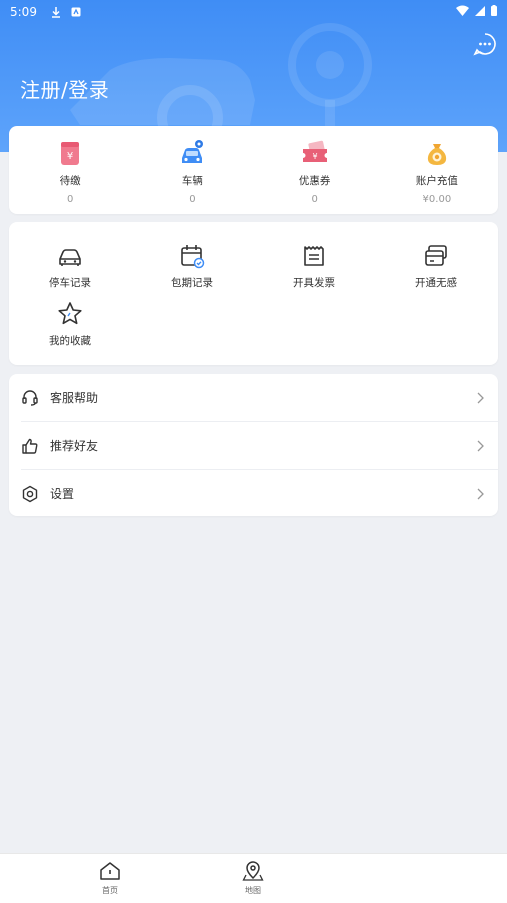  I want to click on chat-bubble-icon, so click(484, 44).